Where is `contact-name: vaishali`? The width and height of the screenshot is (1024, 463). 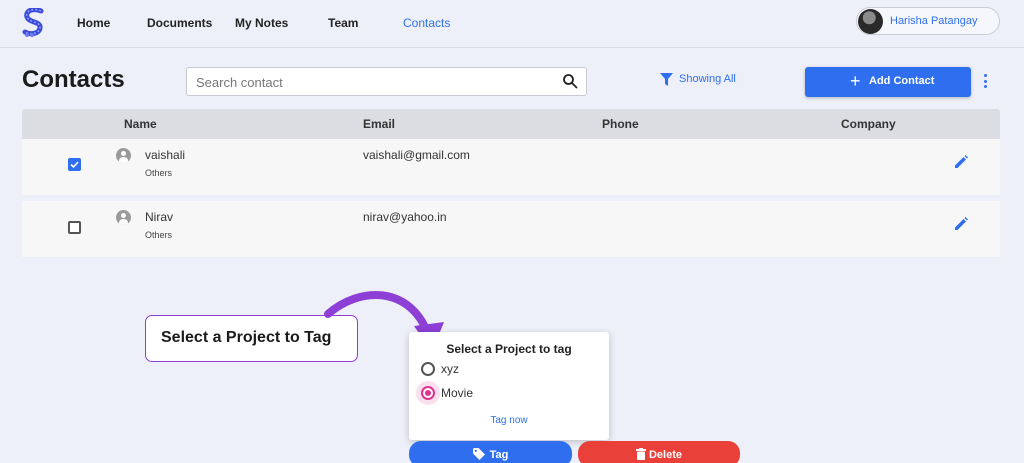
contact-name: vaishali is located at coordinates (165, 155).